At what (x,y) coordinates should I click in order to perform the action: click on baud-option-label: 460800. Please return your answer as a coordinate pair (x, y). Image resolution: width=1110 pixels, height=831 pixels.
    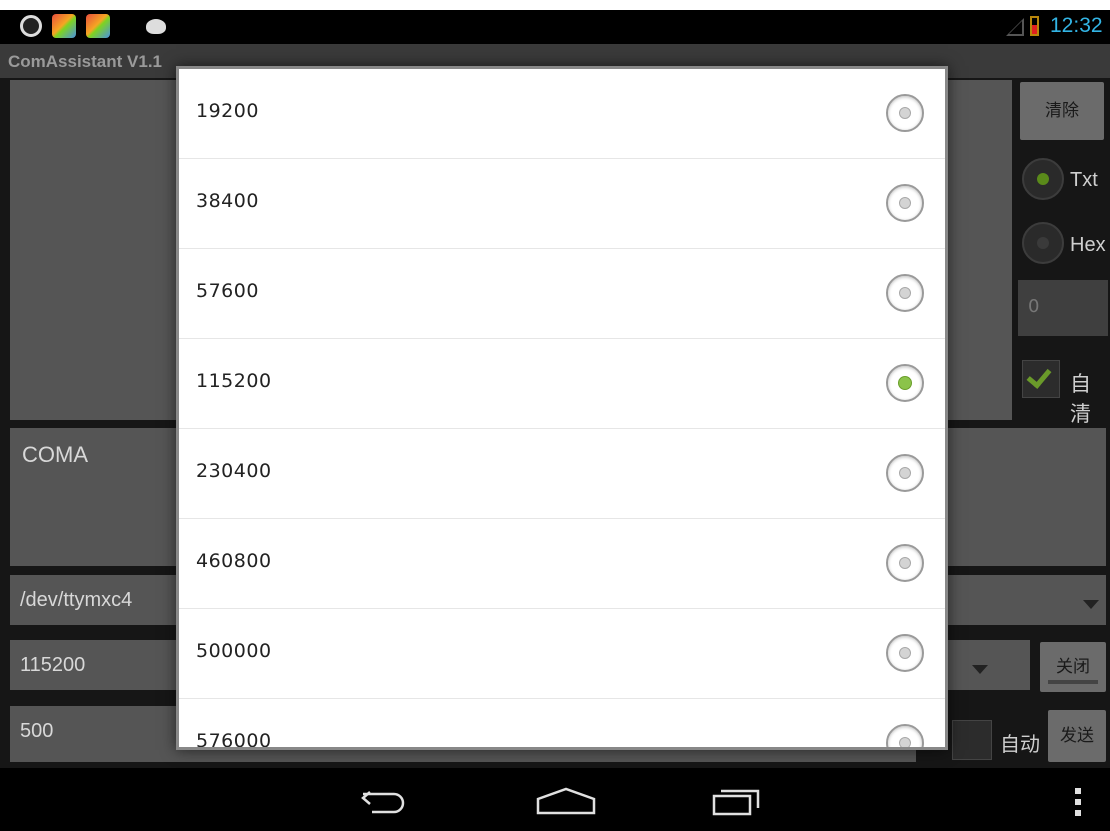
    Looking at the image, I should click on (234, 561).